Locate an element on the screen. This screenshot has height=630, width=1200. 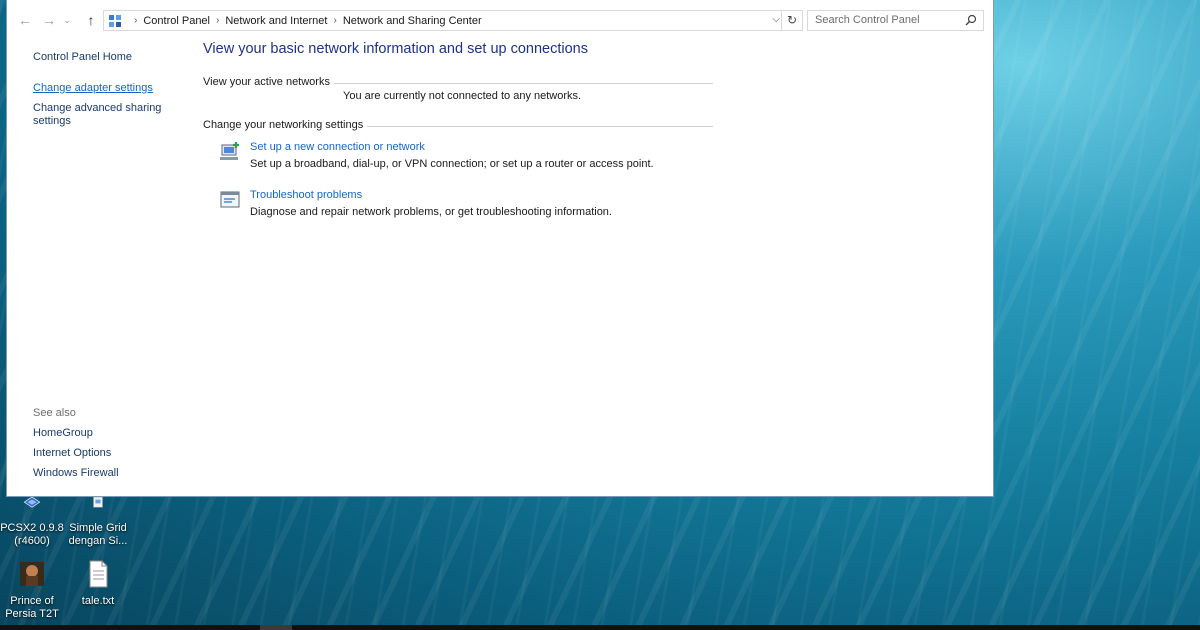
troubleshoot-link: Troubleshoot problems is located at coordinates (306, 195).